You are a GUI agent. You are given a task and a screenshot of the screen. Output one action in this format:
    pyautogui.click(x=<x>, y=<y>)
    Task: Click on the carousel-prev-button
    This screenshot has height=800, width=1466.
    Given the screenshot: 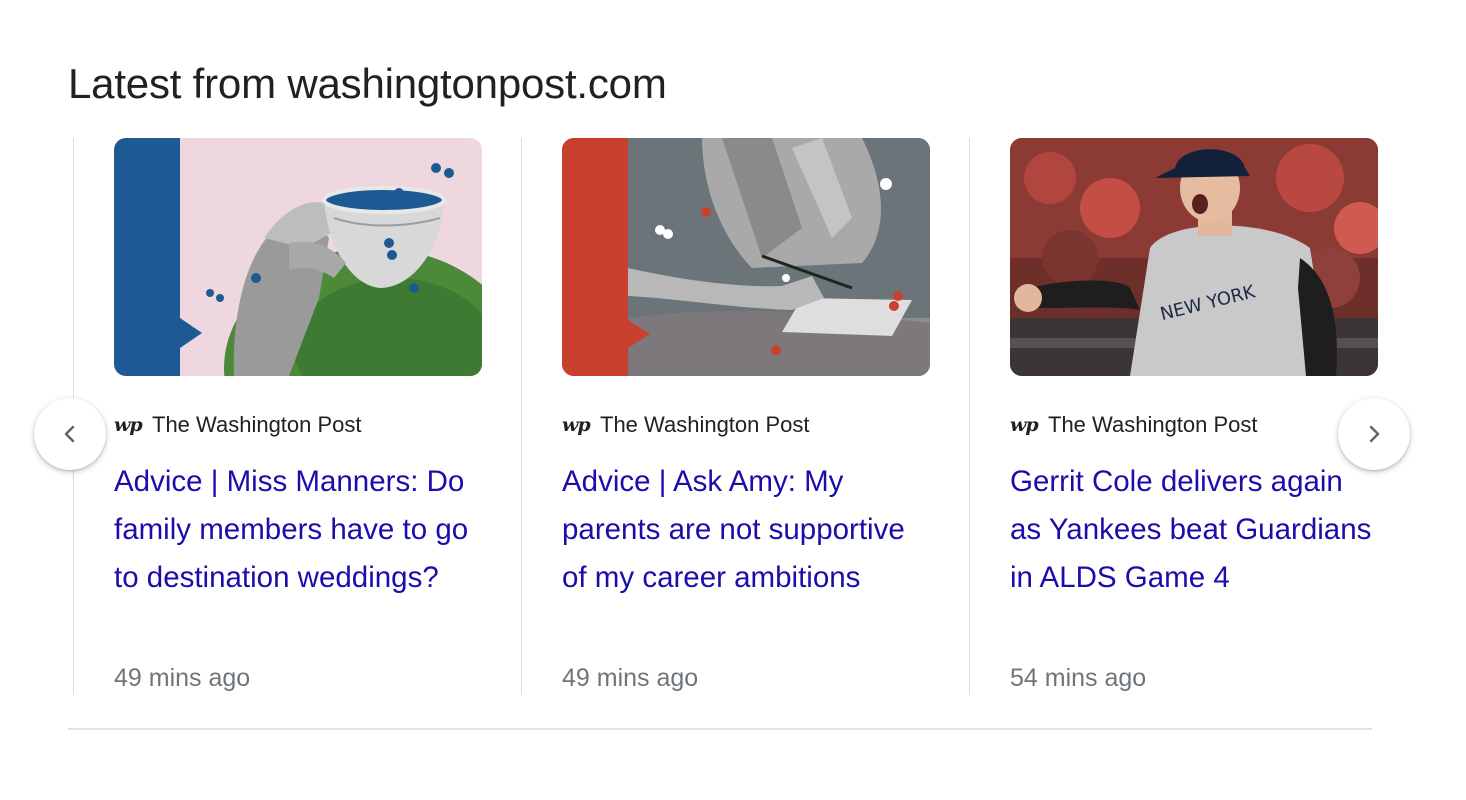 What is the action you would take?
    pyautogui.click(x=70, y=434)
    